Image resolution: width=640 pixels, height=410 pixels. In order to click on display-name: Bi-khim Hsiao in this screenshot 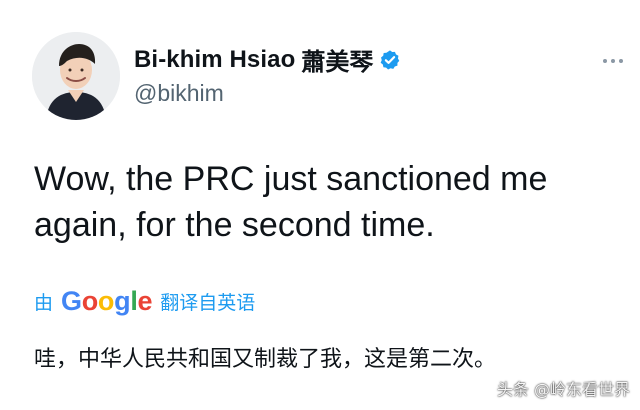, I will do `click(214, 60)`.